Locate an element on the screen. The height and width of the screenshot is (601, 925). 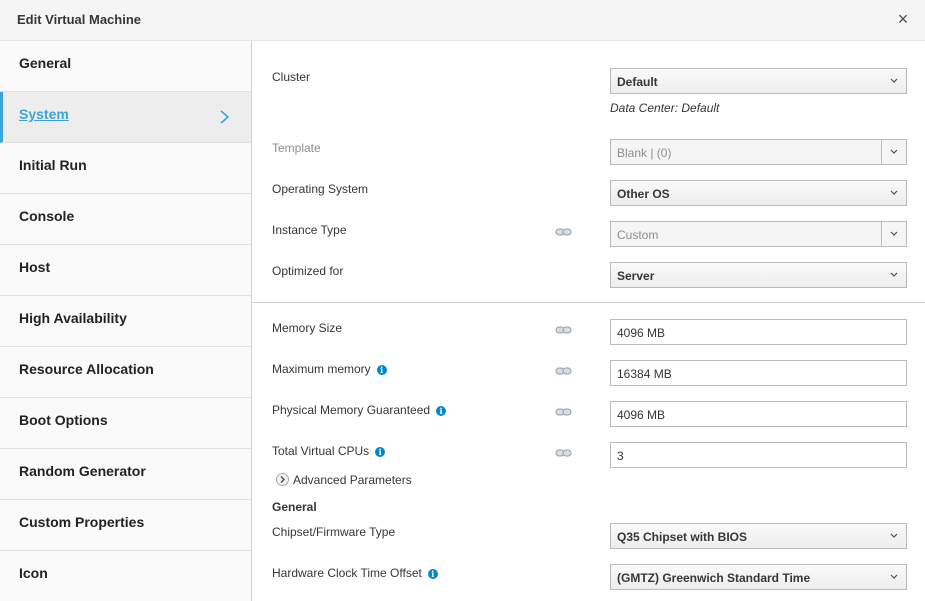
operating-system-value: Other OS is located at coordinates (643, 194).